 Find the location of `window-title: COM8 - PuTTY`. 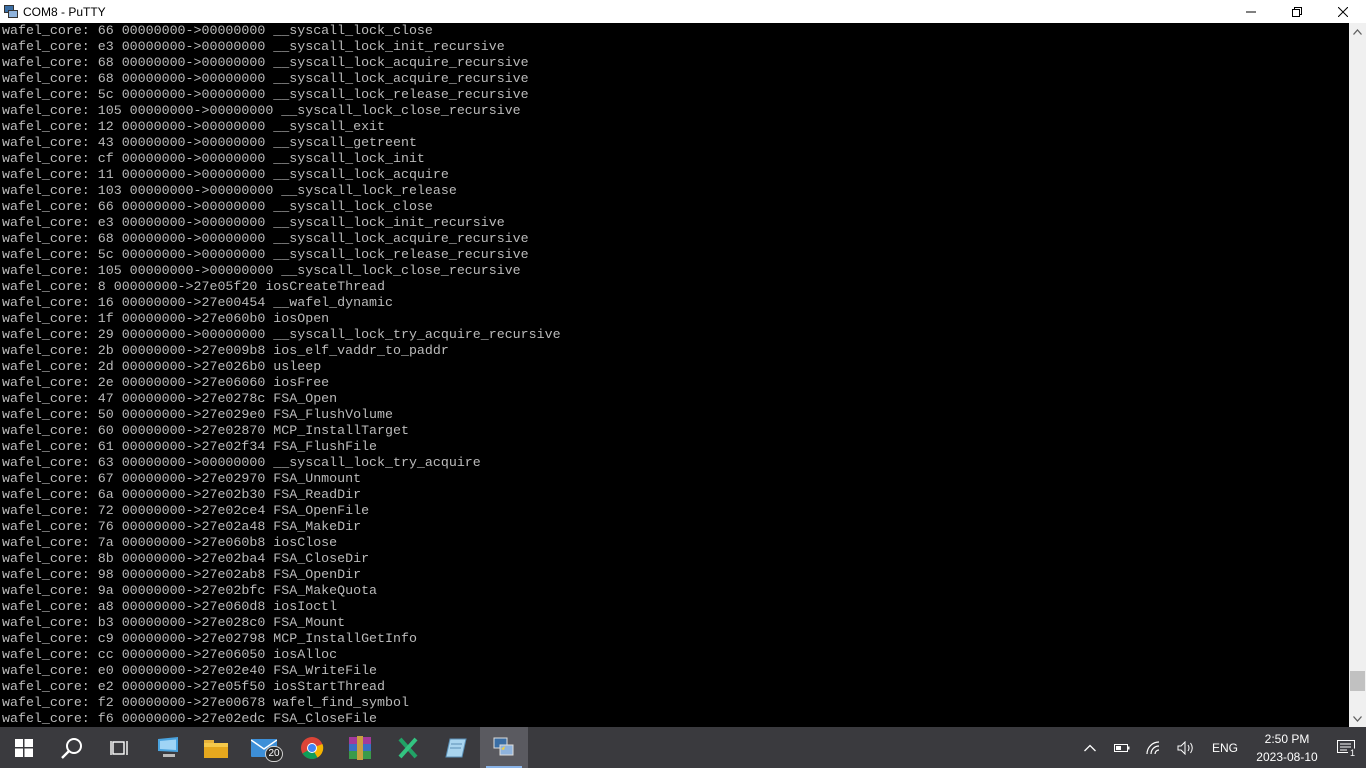

window-title: COM8 - PuTTY is located at coordinates (64, 11).